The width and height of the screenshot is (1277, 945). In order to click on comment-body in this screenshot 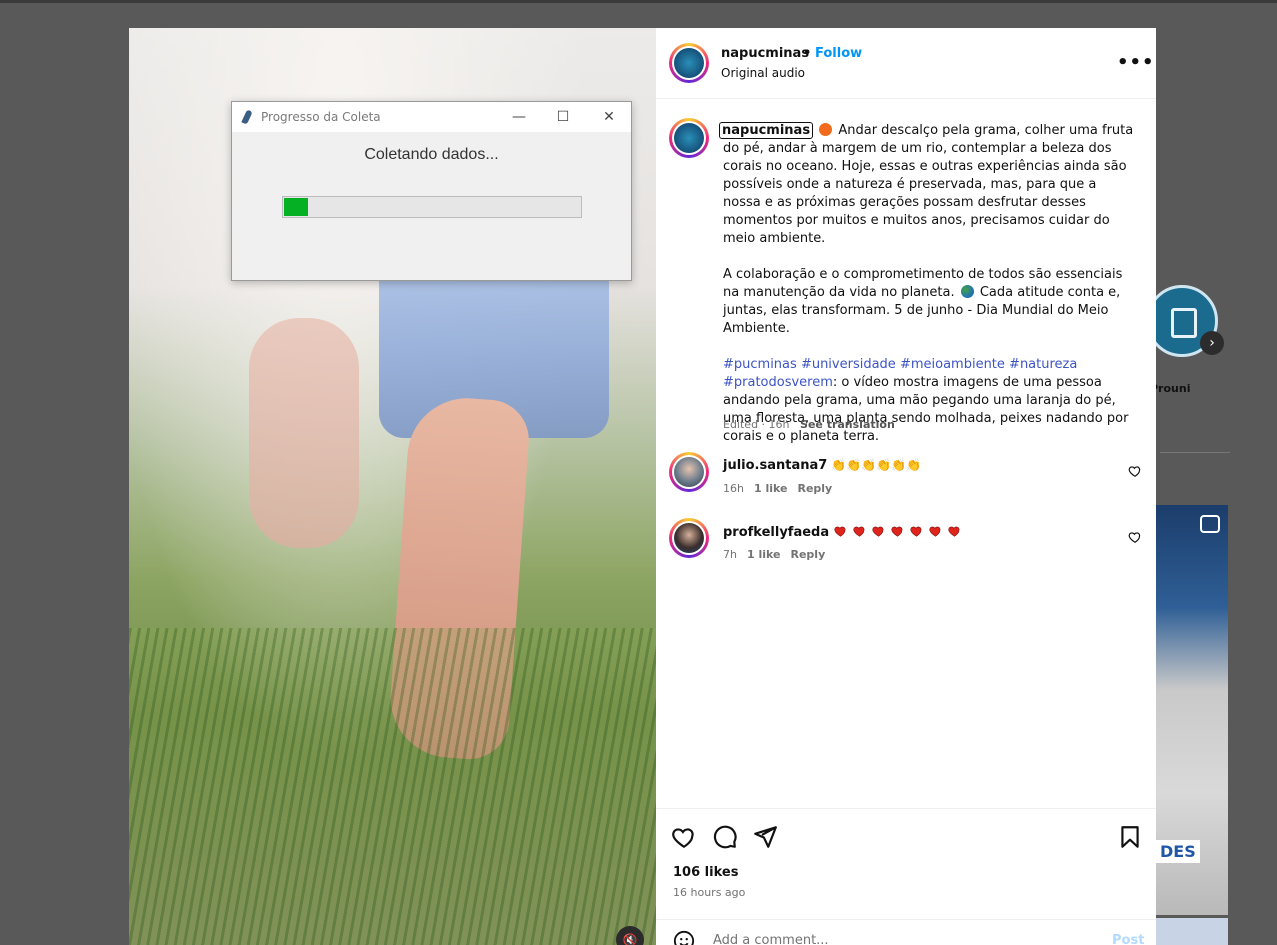, I will do `click(899, 532)`.